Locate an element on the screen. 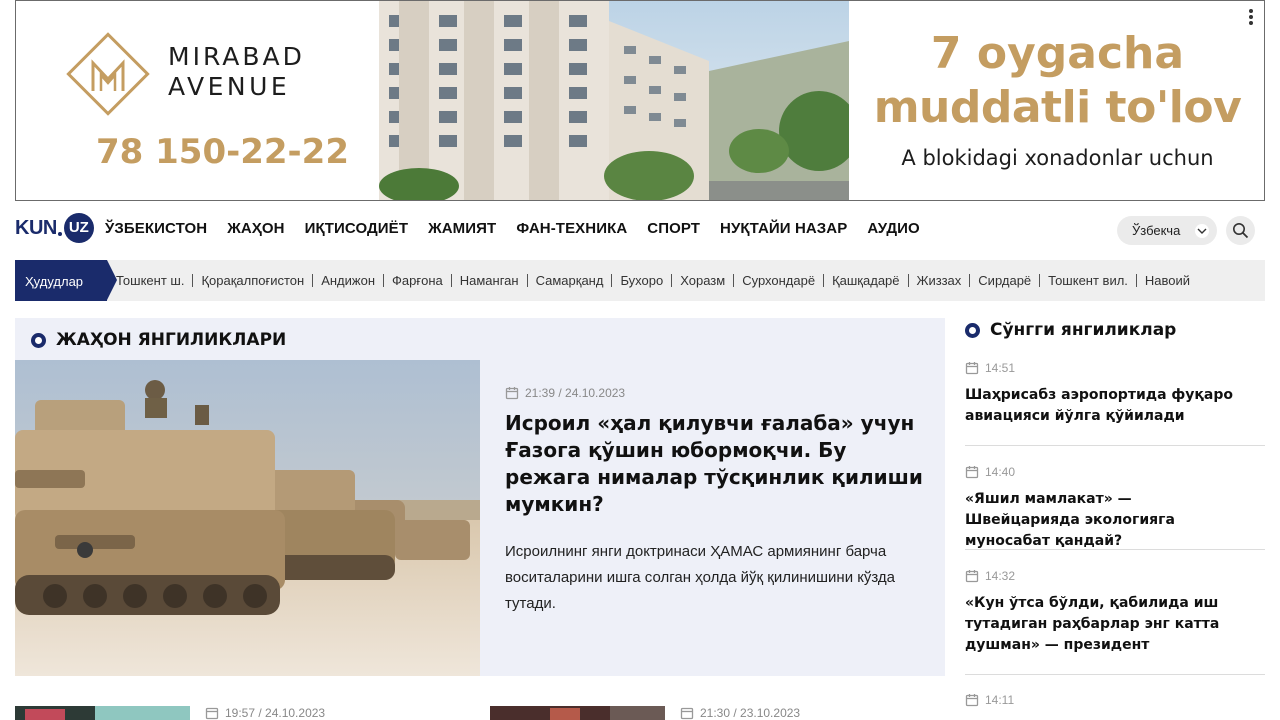  latest-news-title: Сўнгги янгиликлар is located at coordinates (1083, 330).